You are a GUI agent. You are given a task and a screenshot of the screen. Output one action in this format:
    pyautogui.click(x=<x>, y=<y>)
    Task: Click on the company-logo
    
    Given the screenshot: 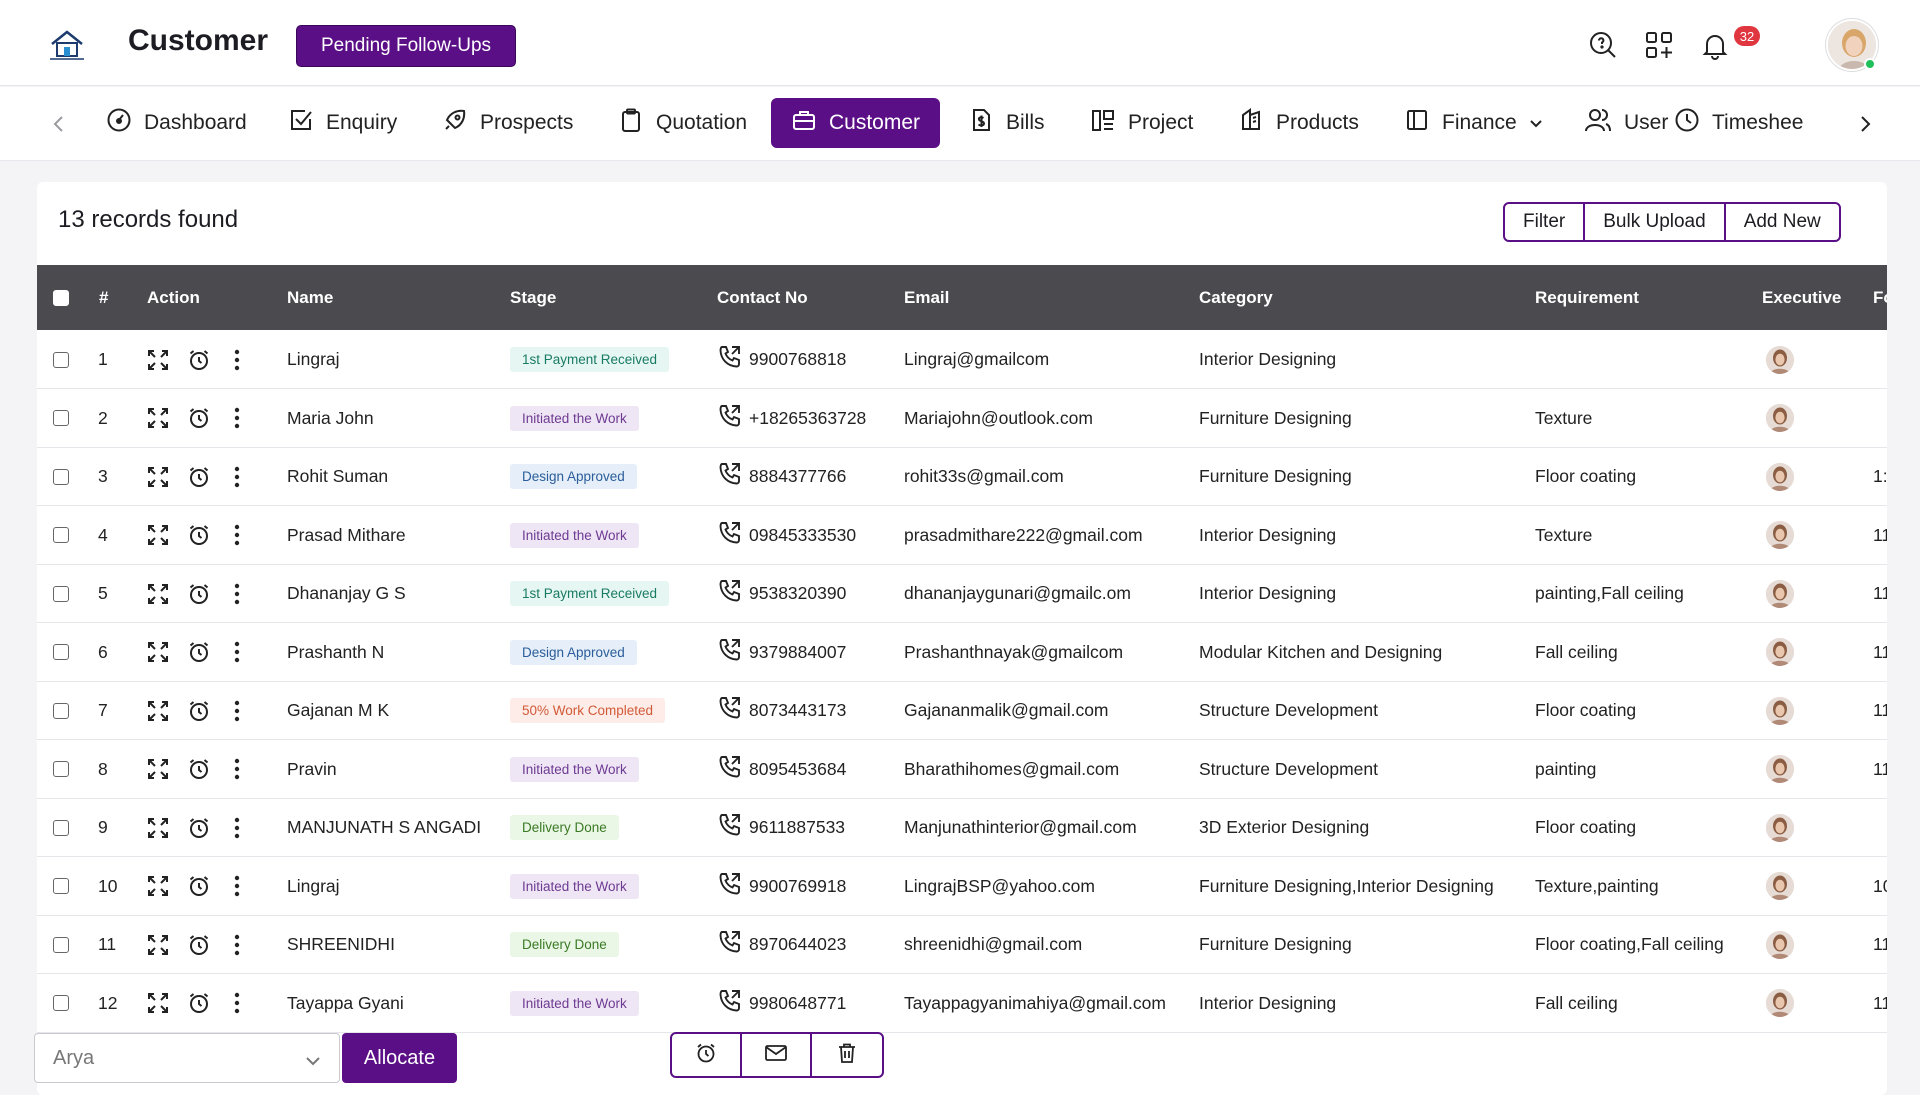 What is the action you would take?
    pyautogui.click(x=67, y=44)
    